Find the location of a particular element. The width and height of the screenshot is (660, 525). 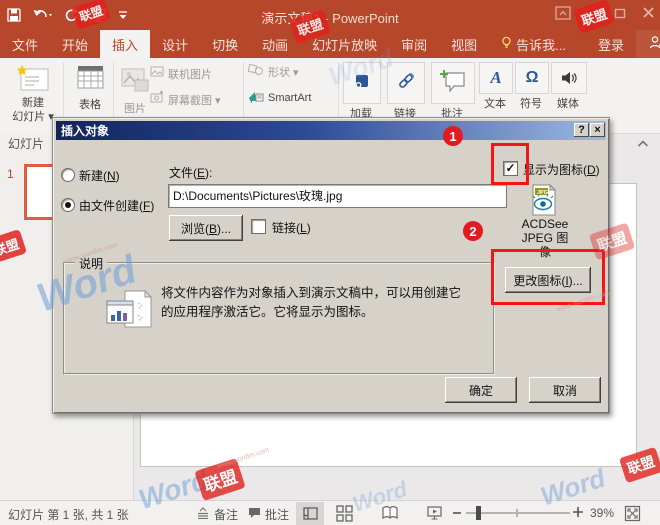

tab-share: 共享 is located at coordinates (648, 44).